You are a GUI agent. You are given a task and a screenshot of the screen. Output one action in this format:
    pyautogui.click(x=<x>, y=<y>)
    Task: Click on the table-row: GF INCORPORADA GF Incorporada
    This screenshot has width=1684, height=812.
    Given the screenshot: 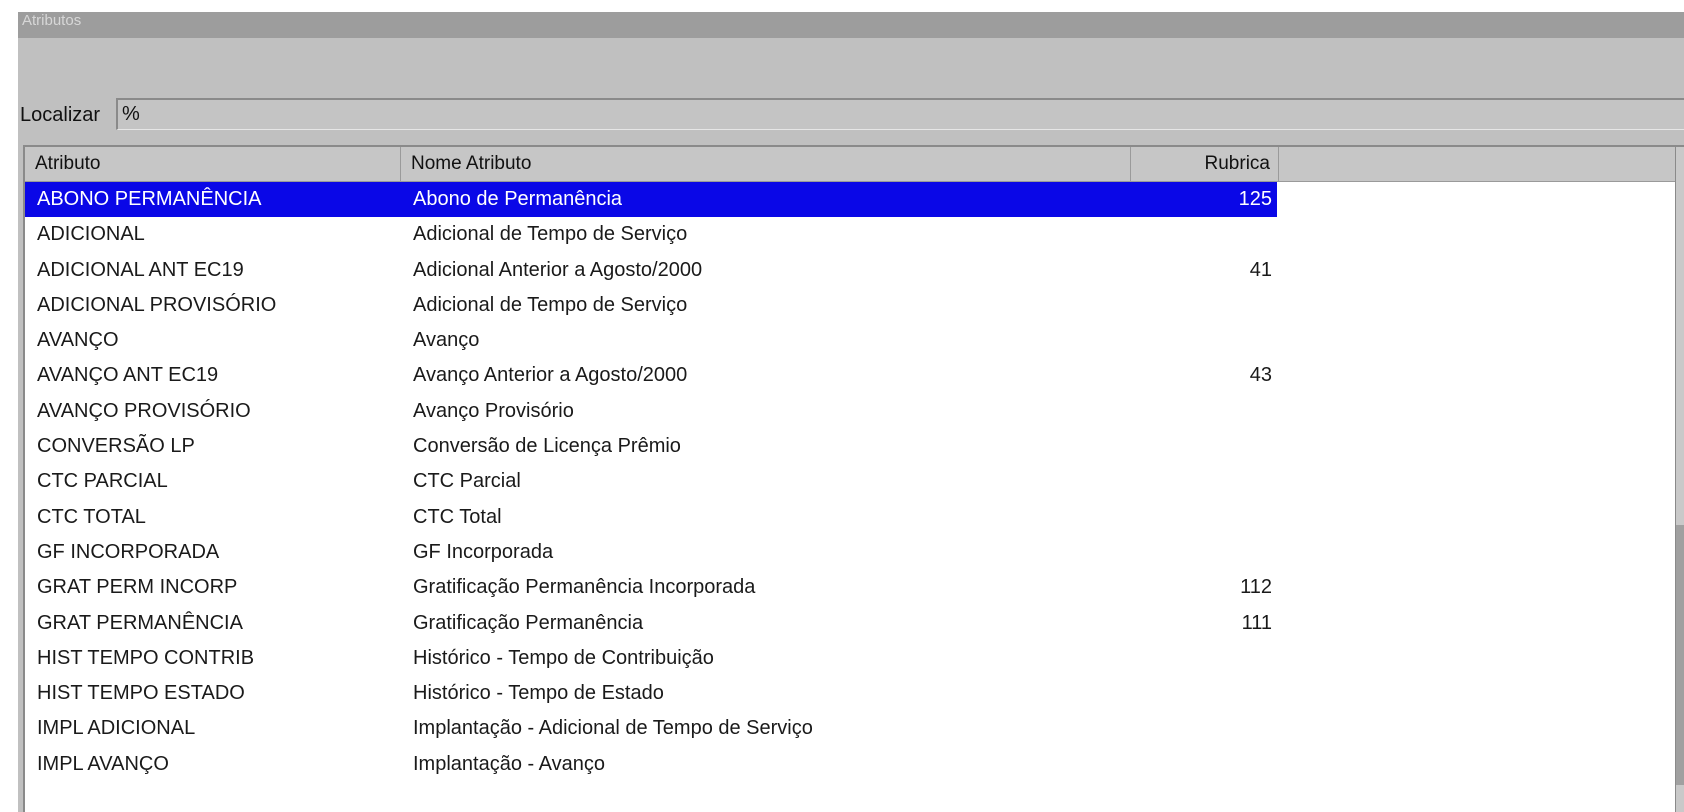 What is the action you would take?
    pyautogui.click(x=854, y=552)
    